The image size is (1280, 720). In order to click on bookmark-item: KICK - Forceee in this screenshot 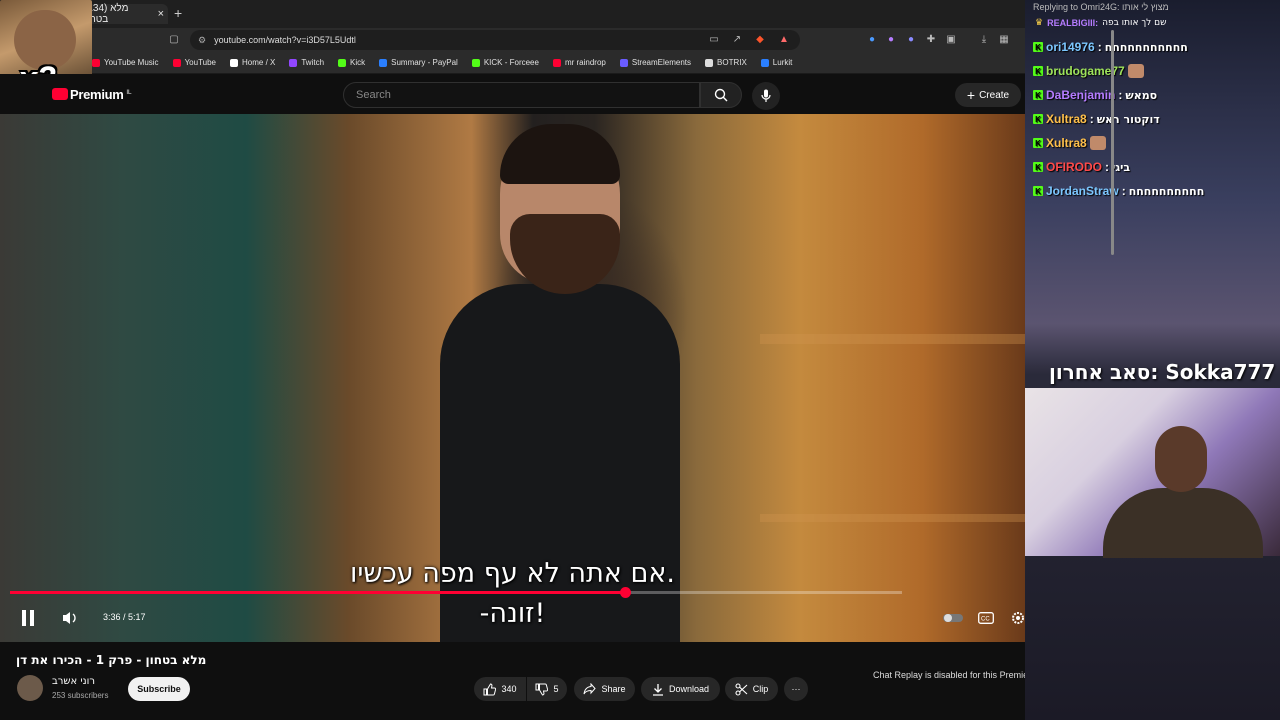, I will do `click(505, 62)`.